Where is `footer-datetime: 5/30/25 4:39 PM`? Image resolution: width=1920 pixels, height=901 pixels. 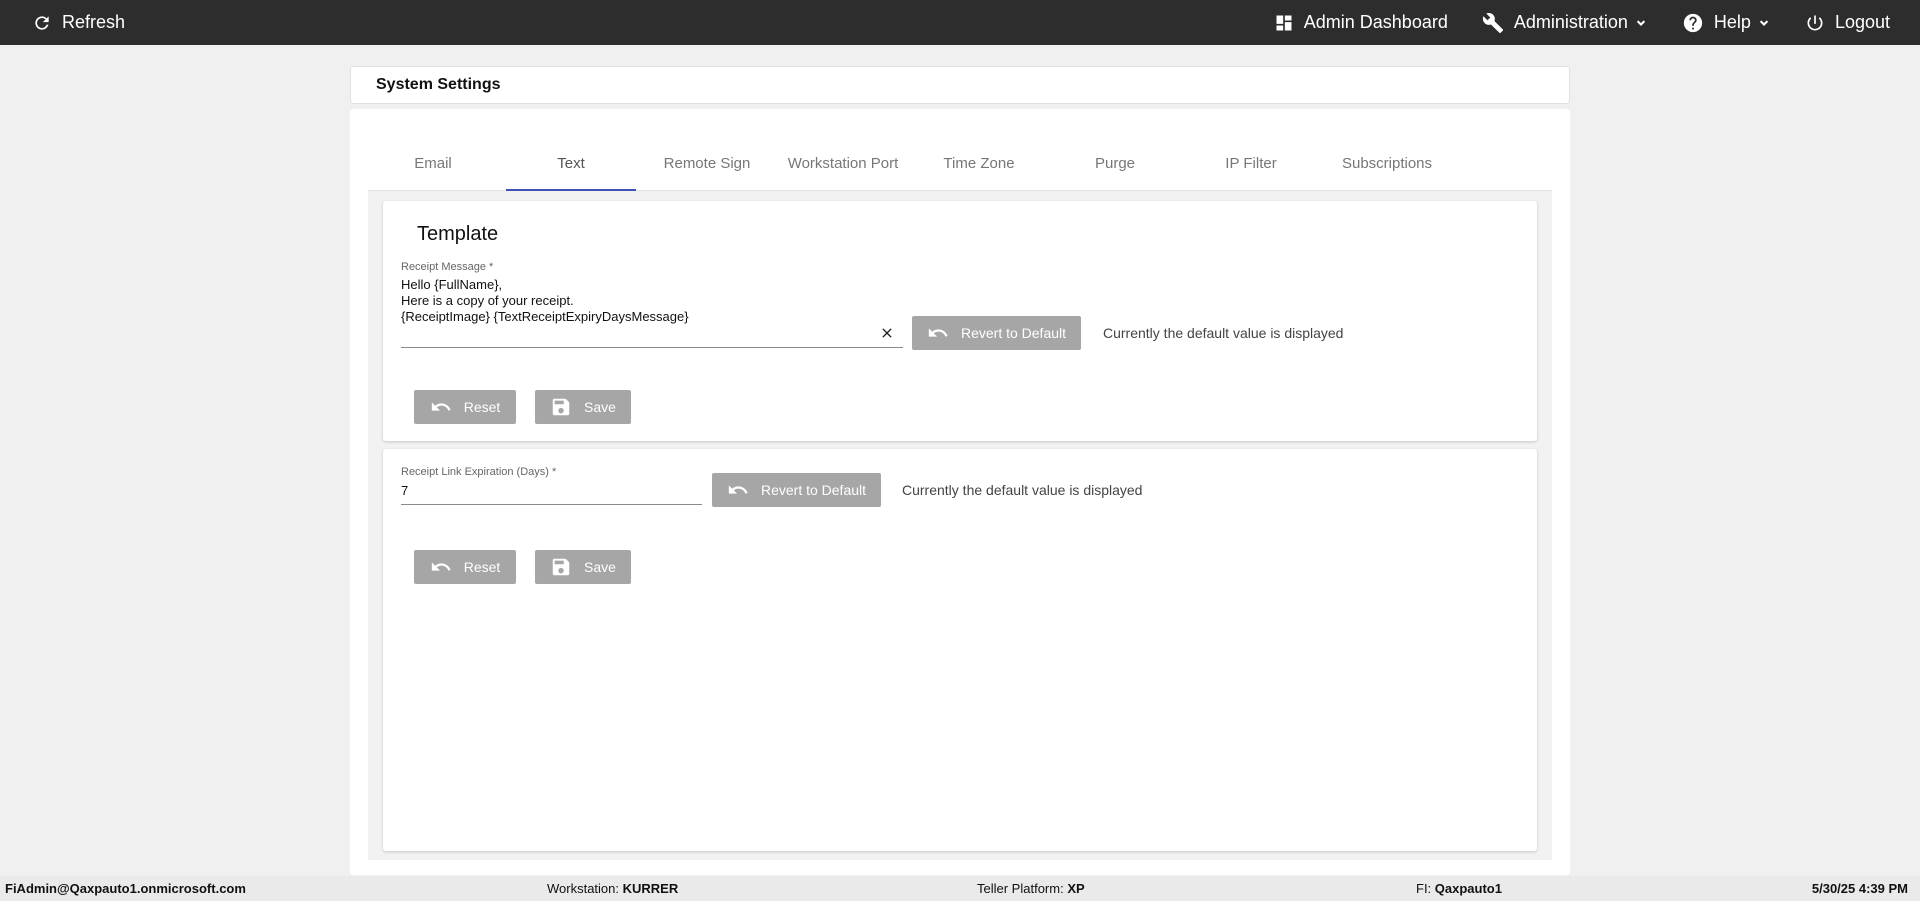
footer-datetime: 5/30/25 4:39 PM is located at coordinates (1859, 888).